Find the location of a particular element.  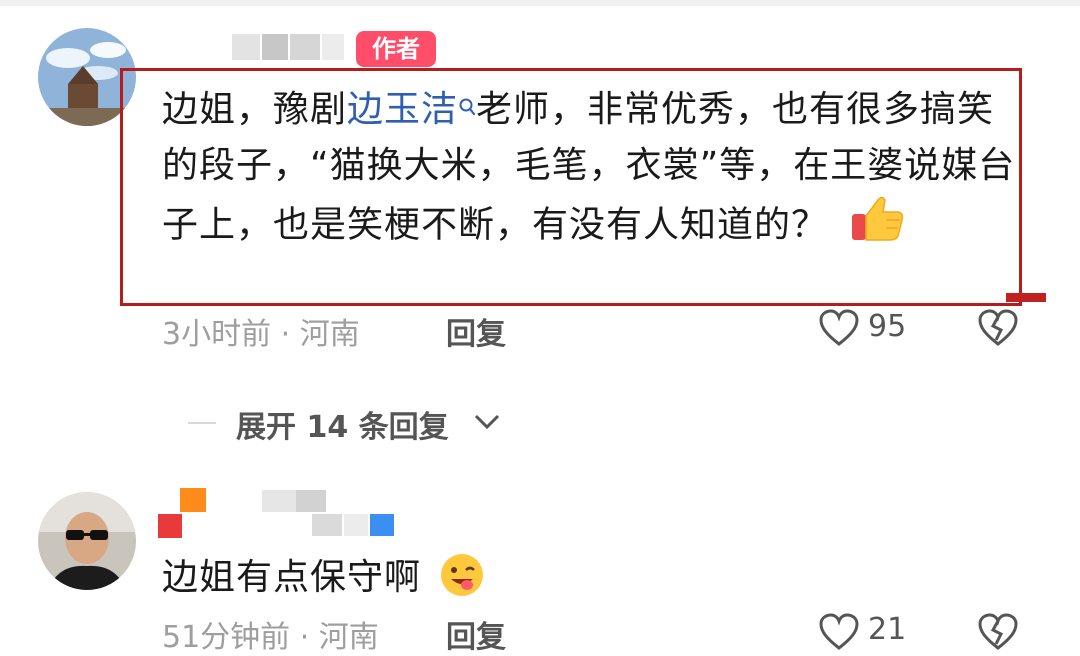

expand-replies-label: 展开 14 条回复 is located at coordinates (342, 424).